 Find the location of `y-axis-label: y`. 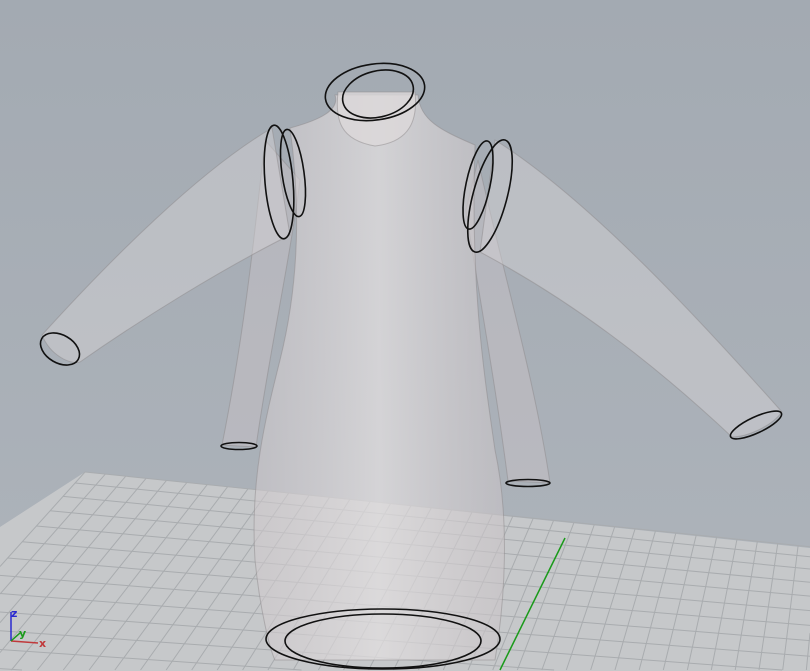

y-axis-label: y is located at coordinates (22, 633).